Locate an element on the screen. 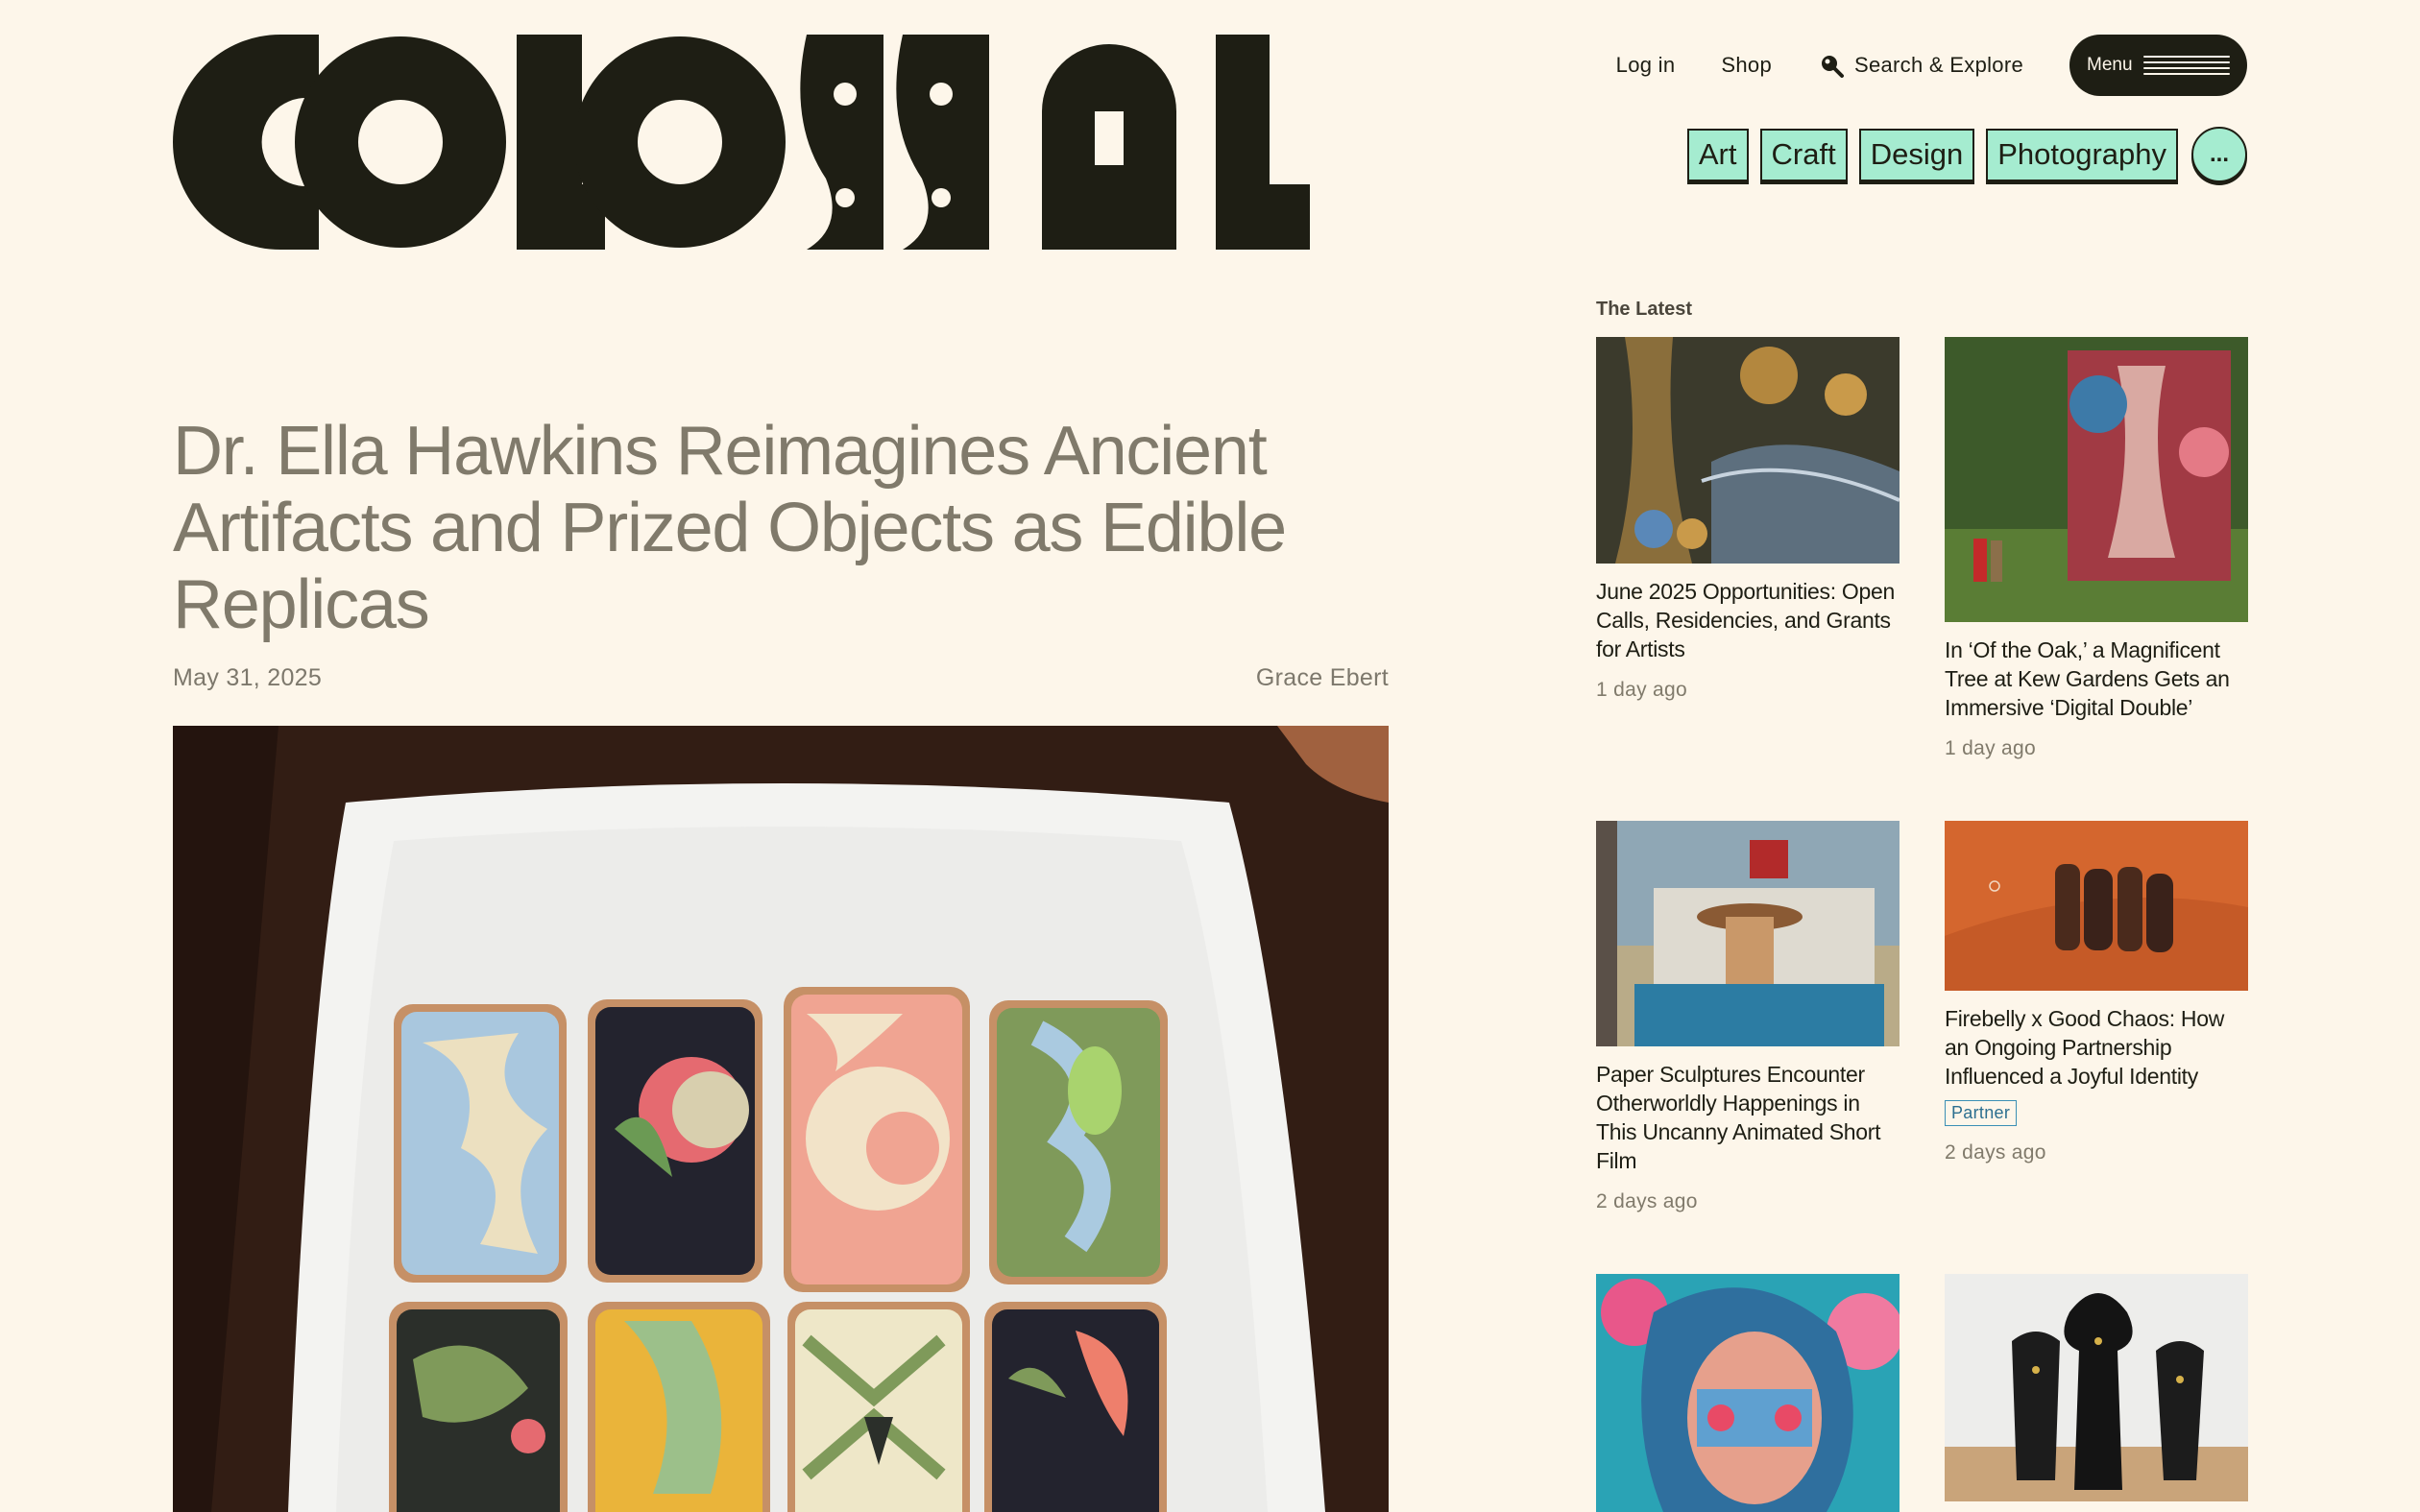 This screenshot has height=1512, width=2420. article-meta: May 31, 2025 Grace Ebert is located at coordinates (781, 678).